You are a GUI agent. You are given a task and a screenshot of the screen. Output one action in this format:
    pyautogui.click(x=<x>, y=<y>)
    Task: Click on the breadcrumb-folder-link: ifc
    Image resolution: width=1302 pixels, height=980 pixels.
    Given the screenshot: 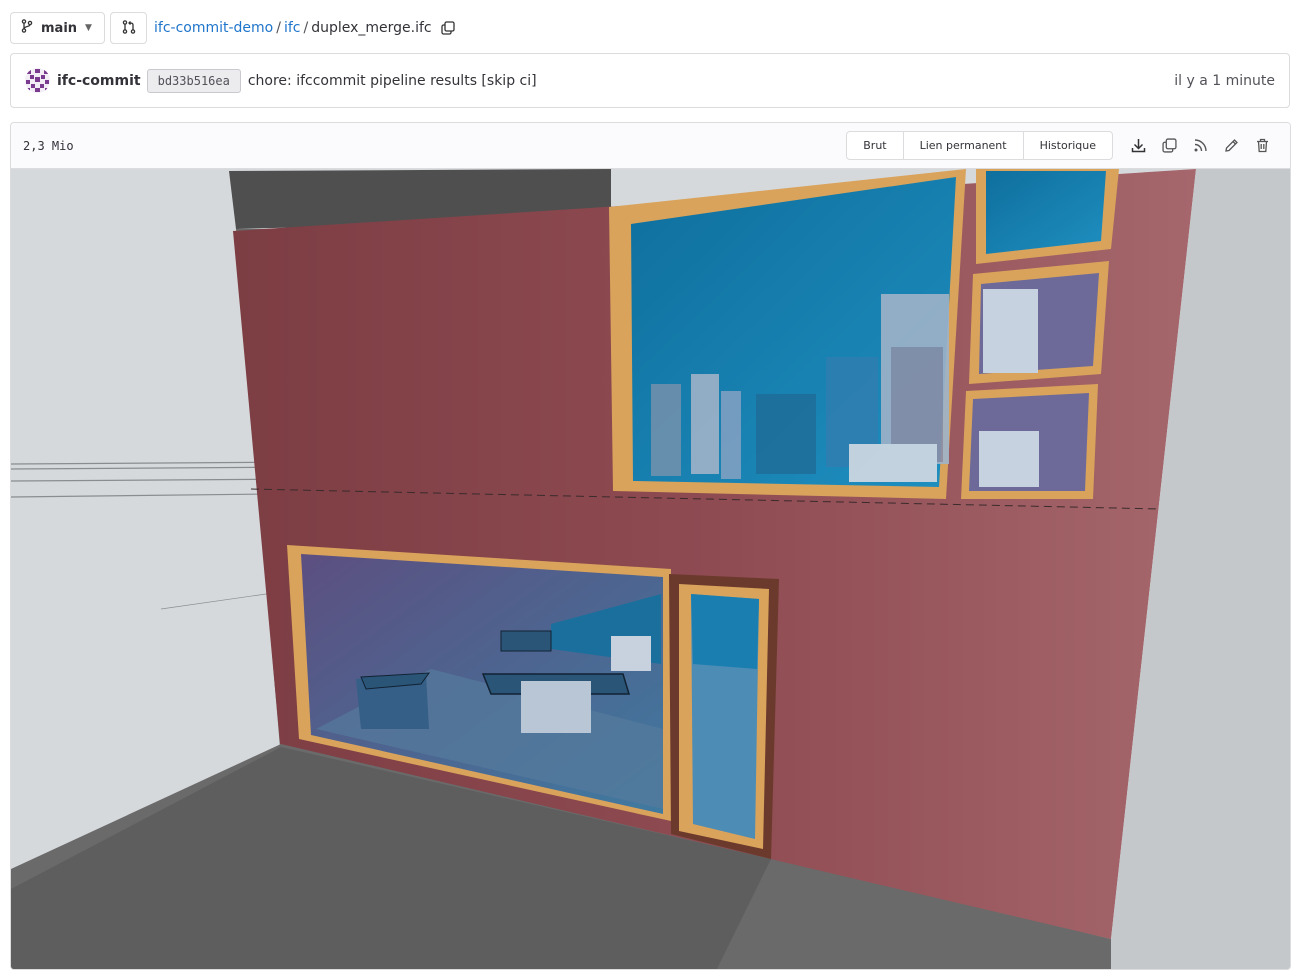 What is the action you would take?
    pyautogui.click(x=292, y=28)
    